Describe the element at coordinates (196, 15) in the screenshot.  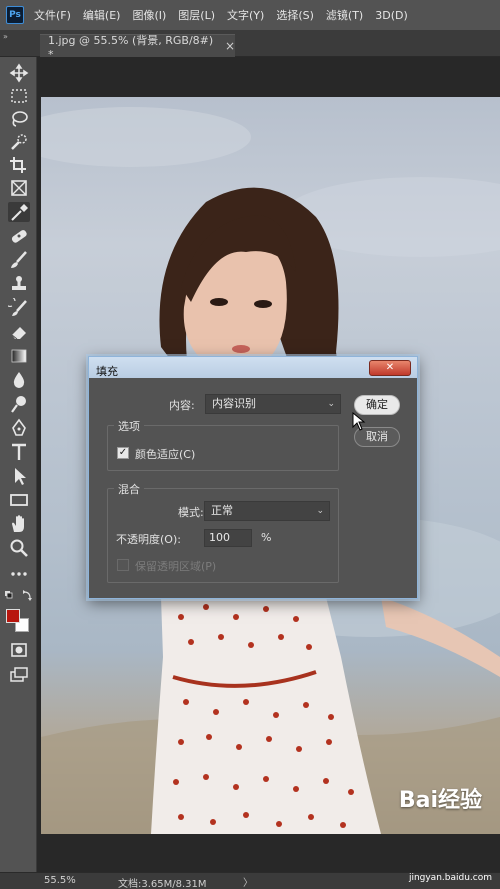
I see `menu-layer: 图层(L)` at that location.